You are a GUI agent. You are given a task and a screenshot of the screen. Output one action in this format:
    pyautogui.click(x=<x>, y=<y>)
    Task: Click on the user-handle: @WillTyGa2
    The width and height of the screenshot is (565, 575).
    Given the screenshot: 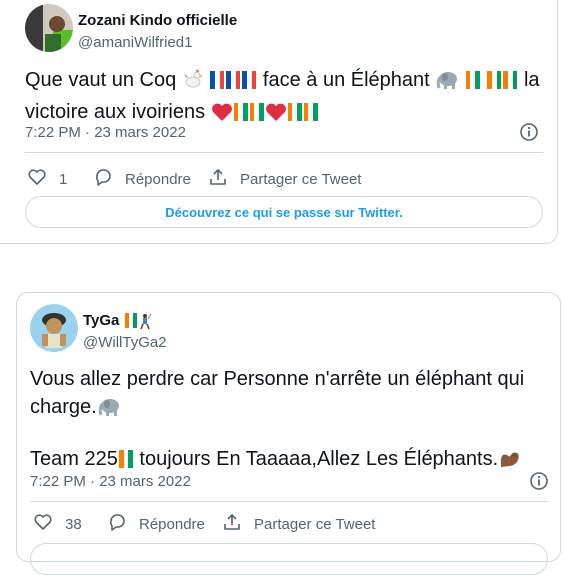 What is the action you would take?
    pyautogui.click(x=125, y=342)
    